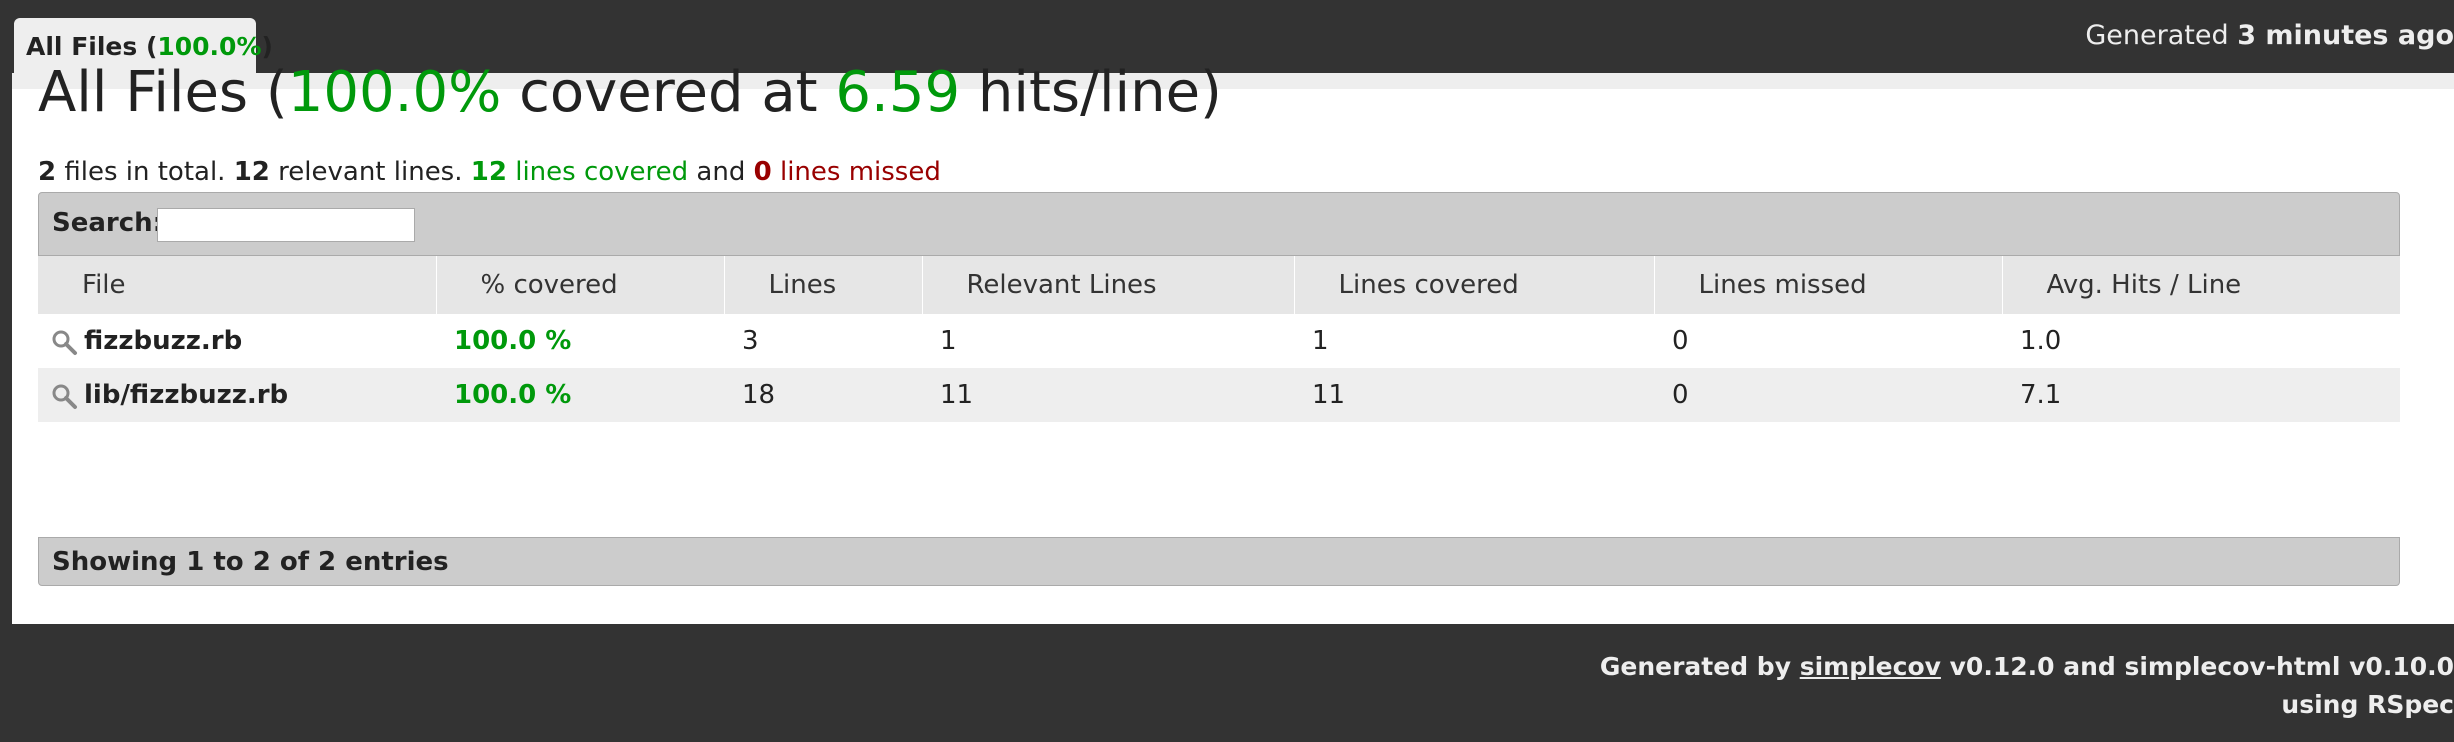 The height and width of the screenshot is (742, 2454). I want to click on column-header-file: File, so click(237, 285).